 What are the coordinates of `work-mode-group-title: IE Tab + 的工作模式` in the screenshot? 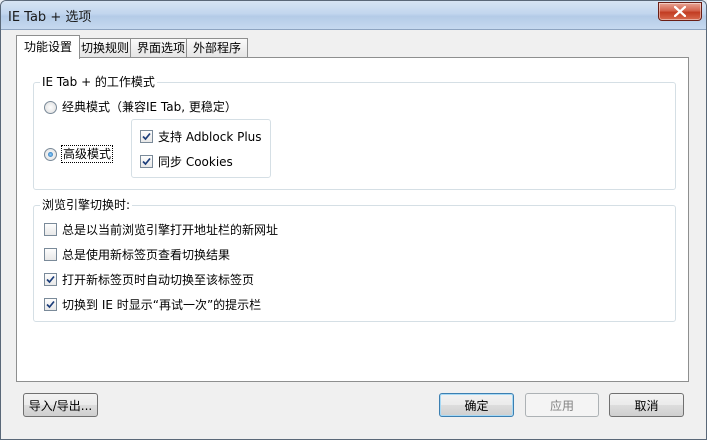 It's located at (98, 82).